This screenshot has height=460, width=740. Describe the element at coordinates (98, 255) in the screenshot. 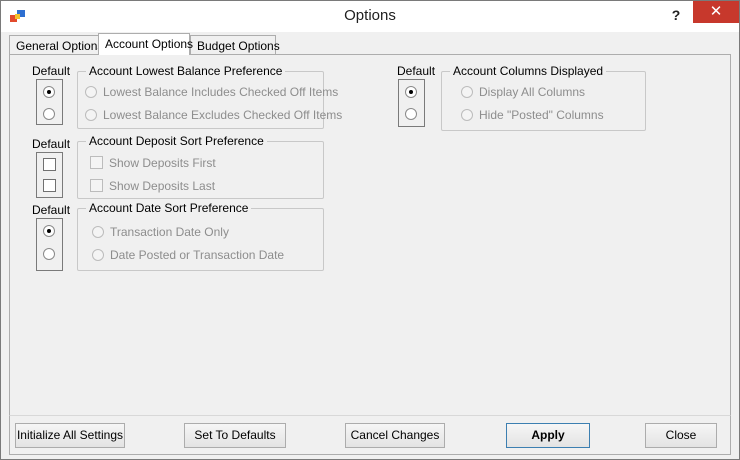

I see `date-sort-option-2-radio` at that location.